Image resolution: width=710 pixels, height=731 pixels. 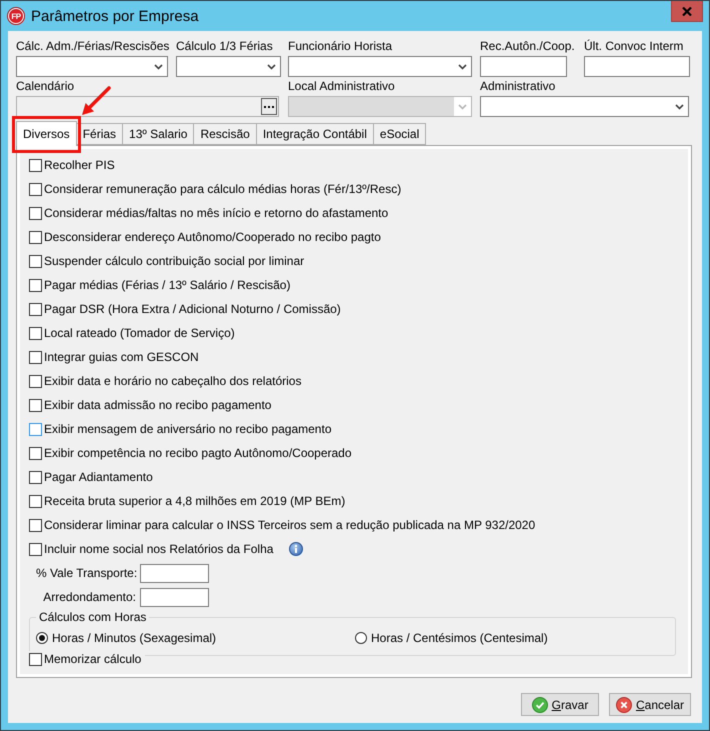 I want to click on field-label: Administrativo, so click(x=518, y=86).